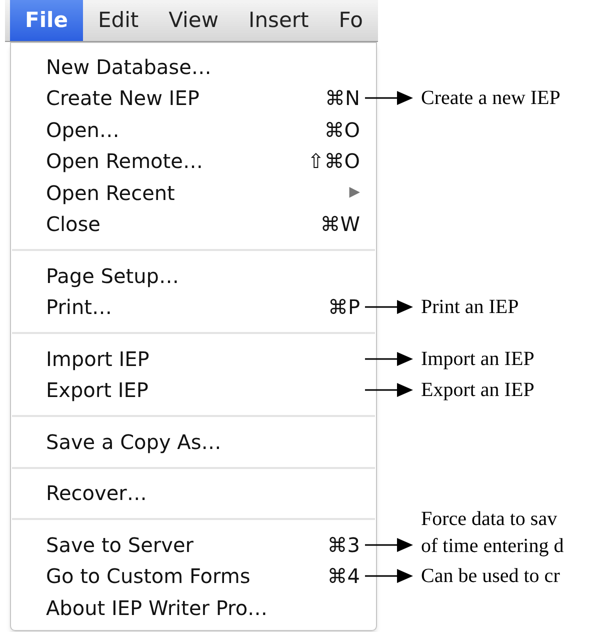 This screenshot has height=632, width=598. What do you see at coordinates (477, 359) in the screenshot?
I see `annotation: Import an IEP` at bounding box center [477, 359].